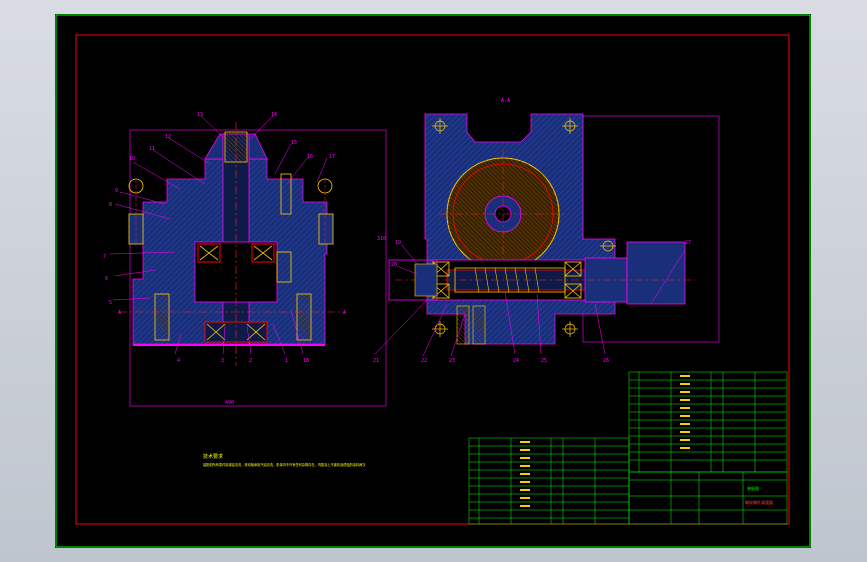 Image resolution: width=867 pixels, height=562 pixels. What do you see at coordinates (229, 345) in the screenshot?
I see `base-line` at bounding box center [229, 345].